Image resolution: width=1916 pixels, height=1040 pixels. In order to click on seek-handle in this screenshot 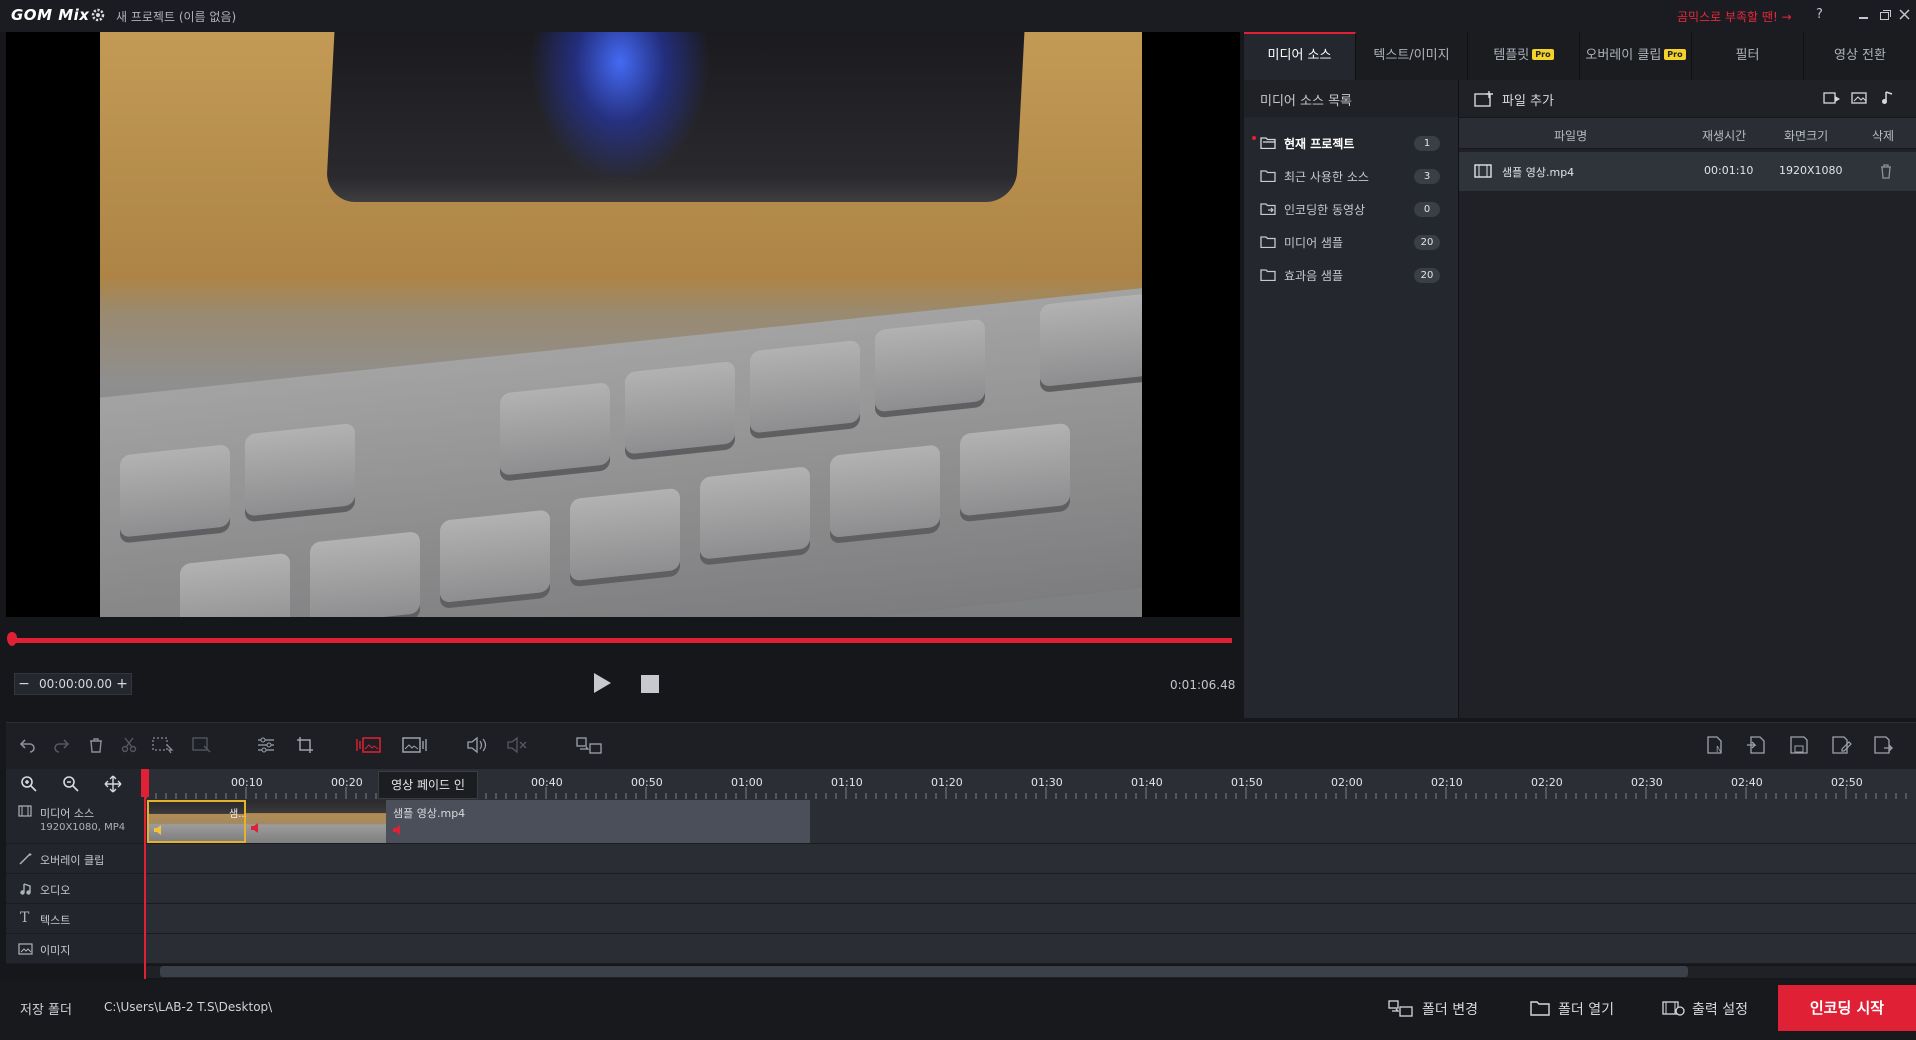, I will do `click(12, 639)`.